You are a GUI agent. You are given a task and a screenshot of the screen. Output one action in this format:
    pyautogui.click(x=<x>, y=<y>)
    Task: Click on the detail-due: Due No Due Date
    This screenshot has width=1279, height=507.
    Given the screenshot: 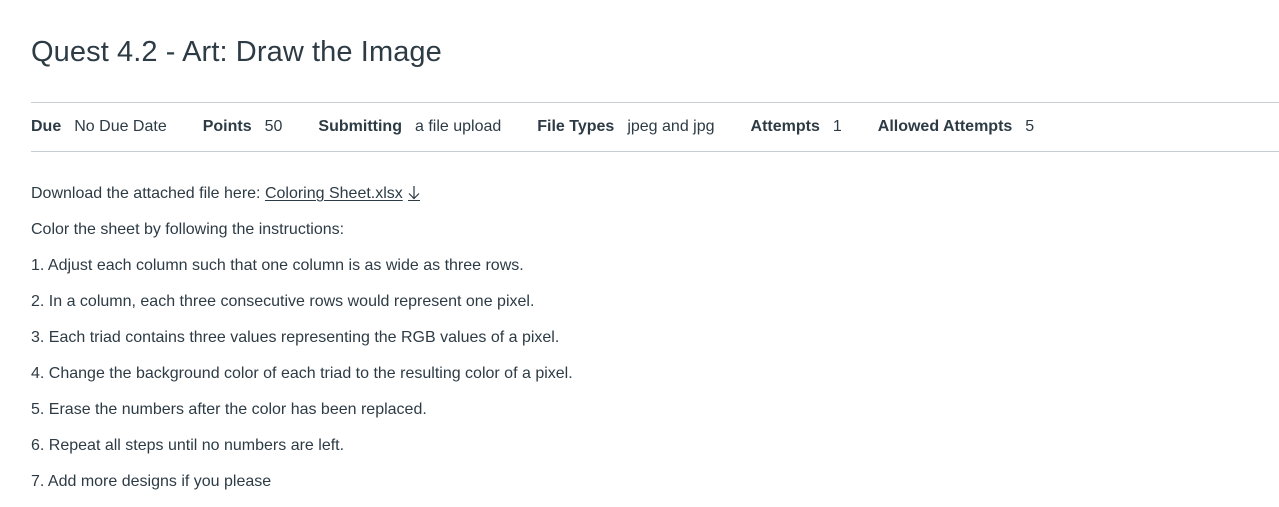 What is the action you would take?
    pyautogui.click(x=99, y=127)
    